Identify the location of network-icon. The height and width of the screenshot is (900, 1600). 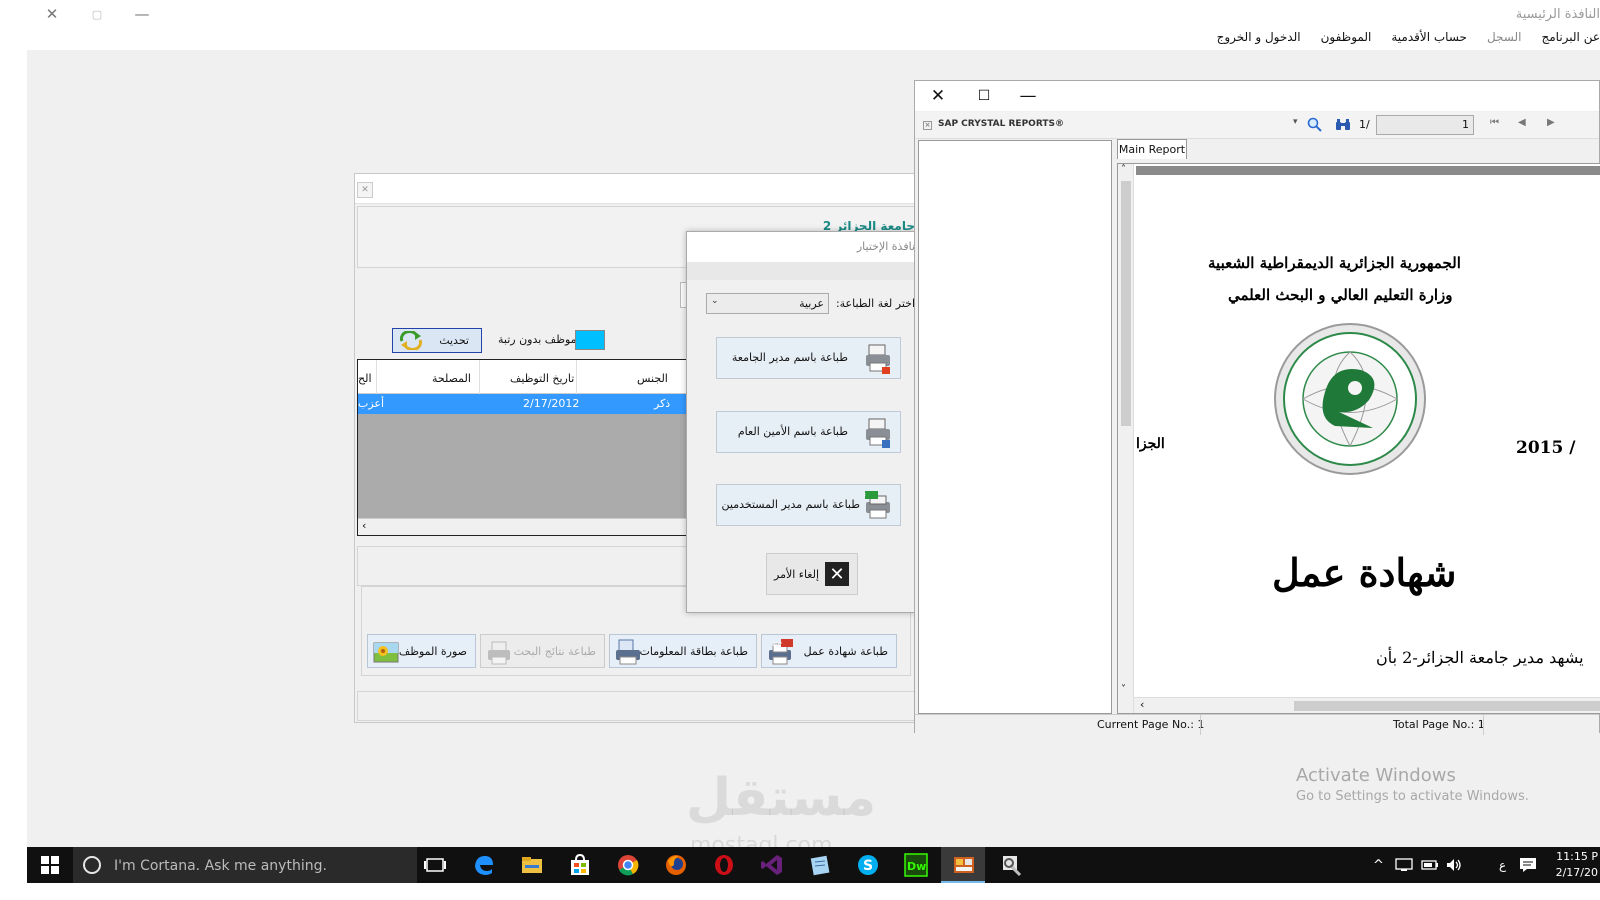
(1404, 865).